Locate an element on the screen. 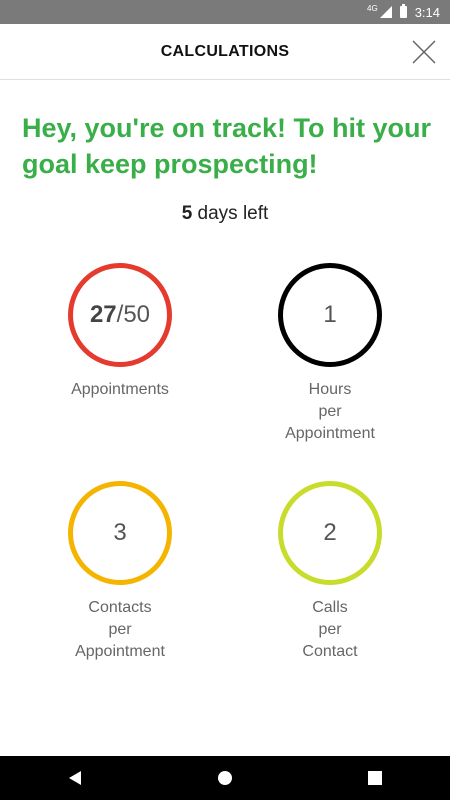 Image resolution: width=450 pixels, height=800 pixels. appointments-ring: 27/50 is located at coordinates (120, 315).